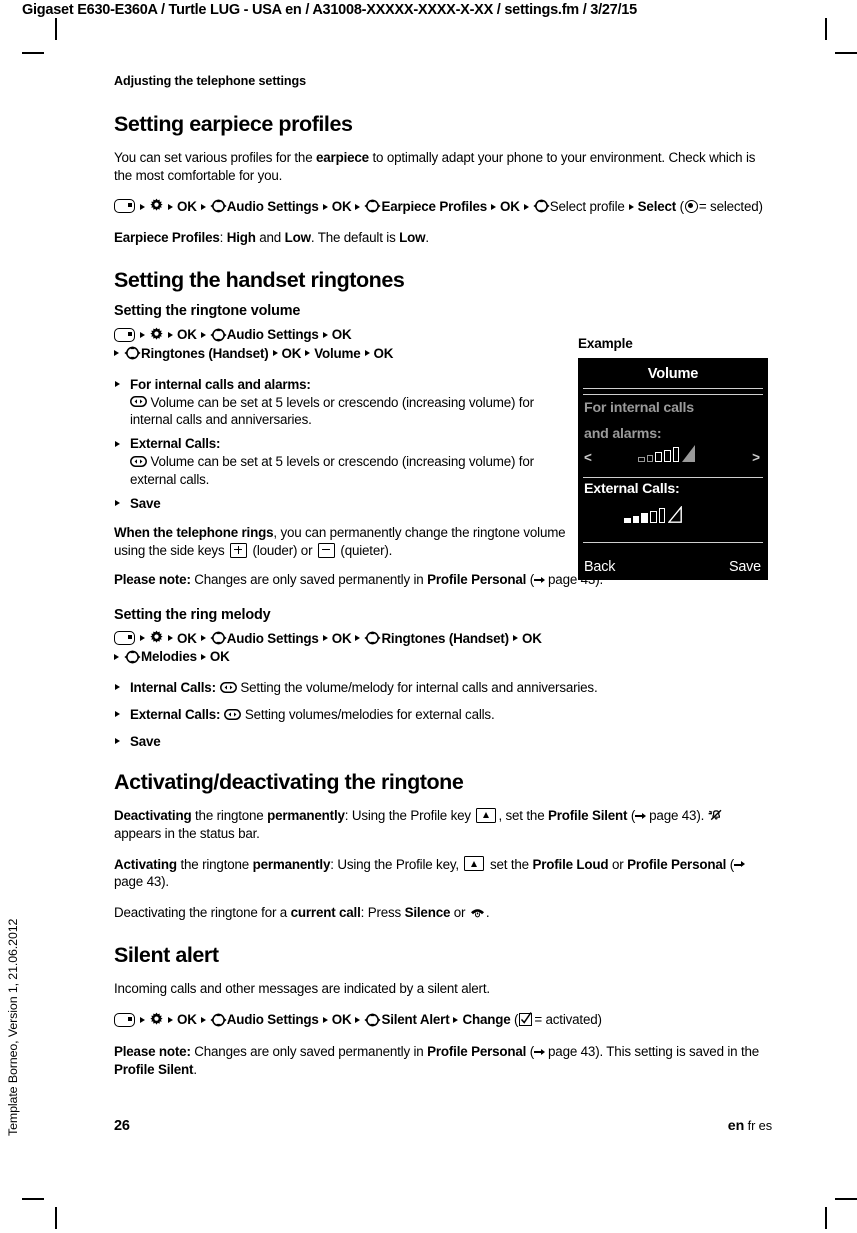 This screenshot has height=1233, width=857. What do you see at coordinates (459, 913) in the screenshot?
I see `curr-or: or` at bounding box center [459, 913].